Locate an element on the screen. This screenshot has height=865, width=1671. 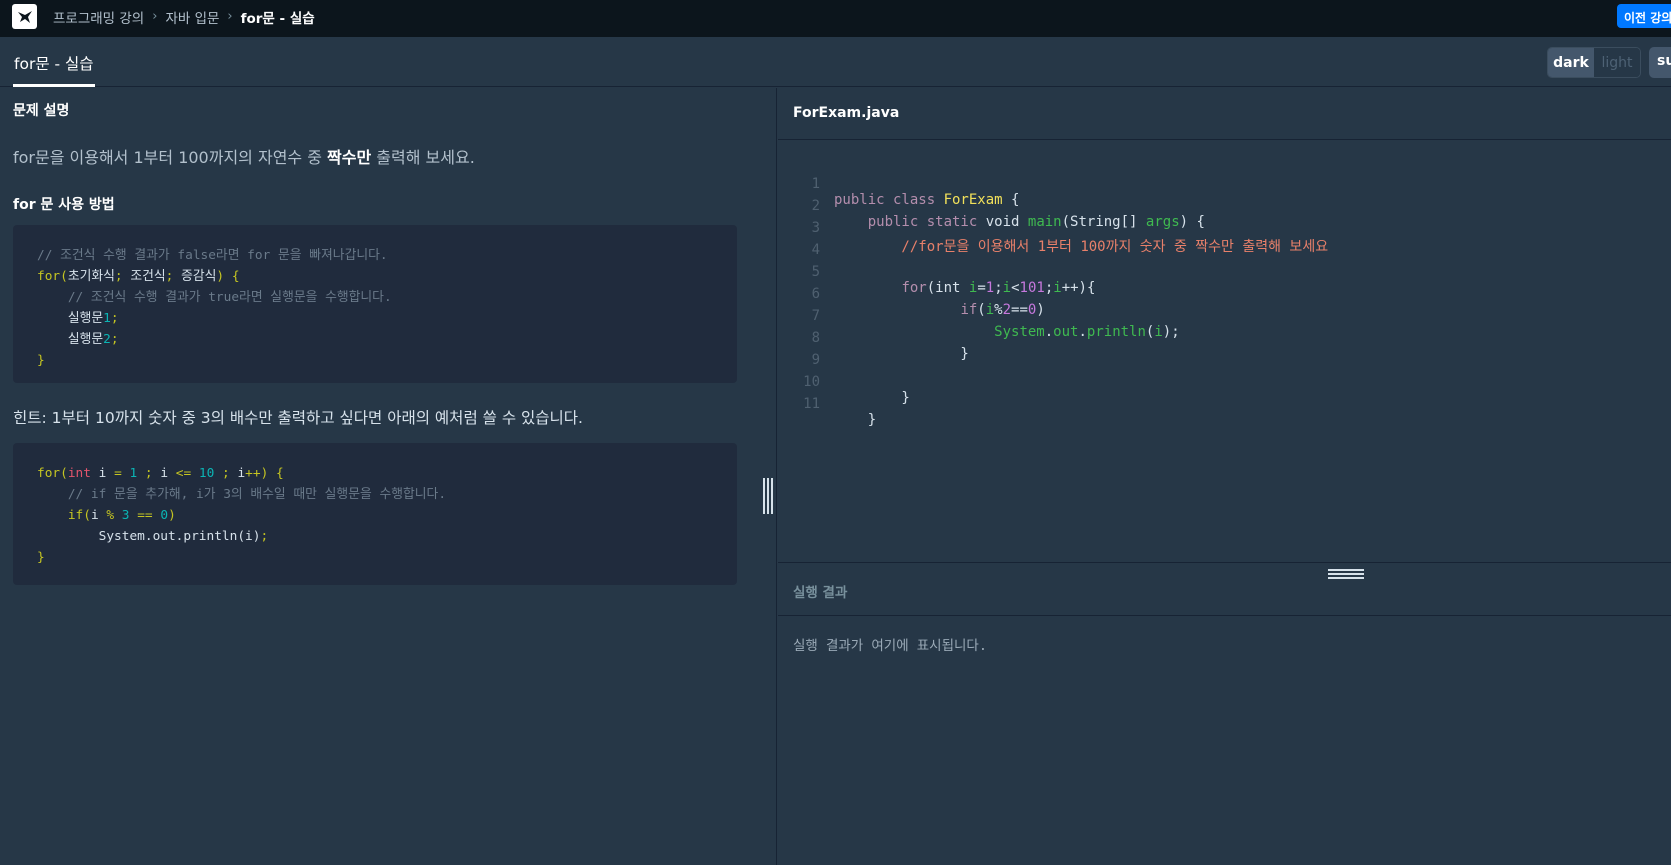
theme-light-button: light is located at coordinates (1617, 62).